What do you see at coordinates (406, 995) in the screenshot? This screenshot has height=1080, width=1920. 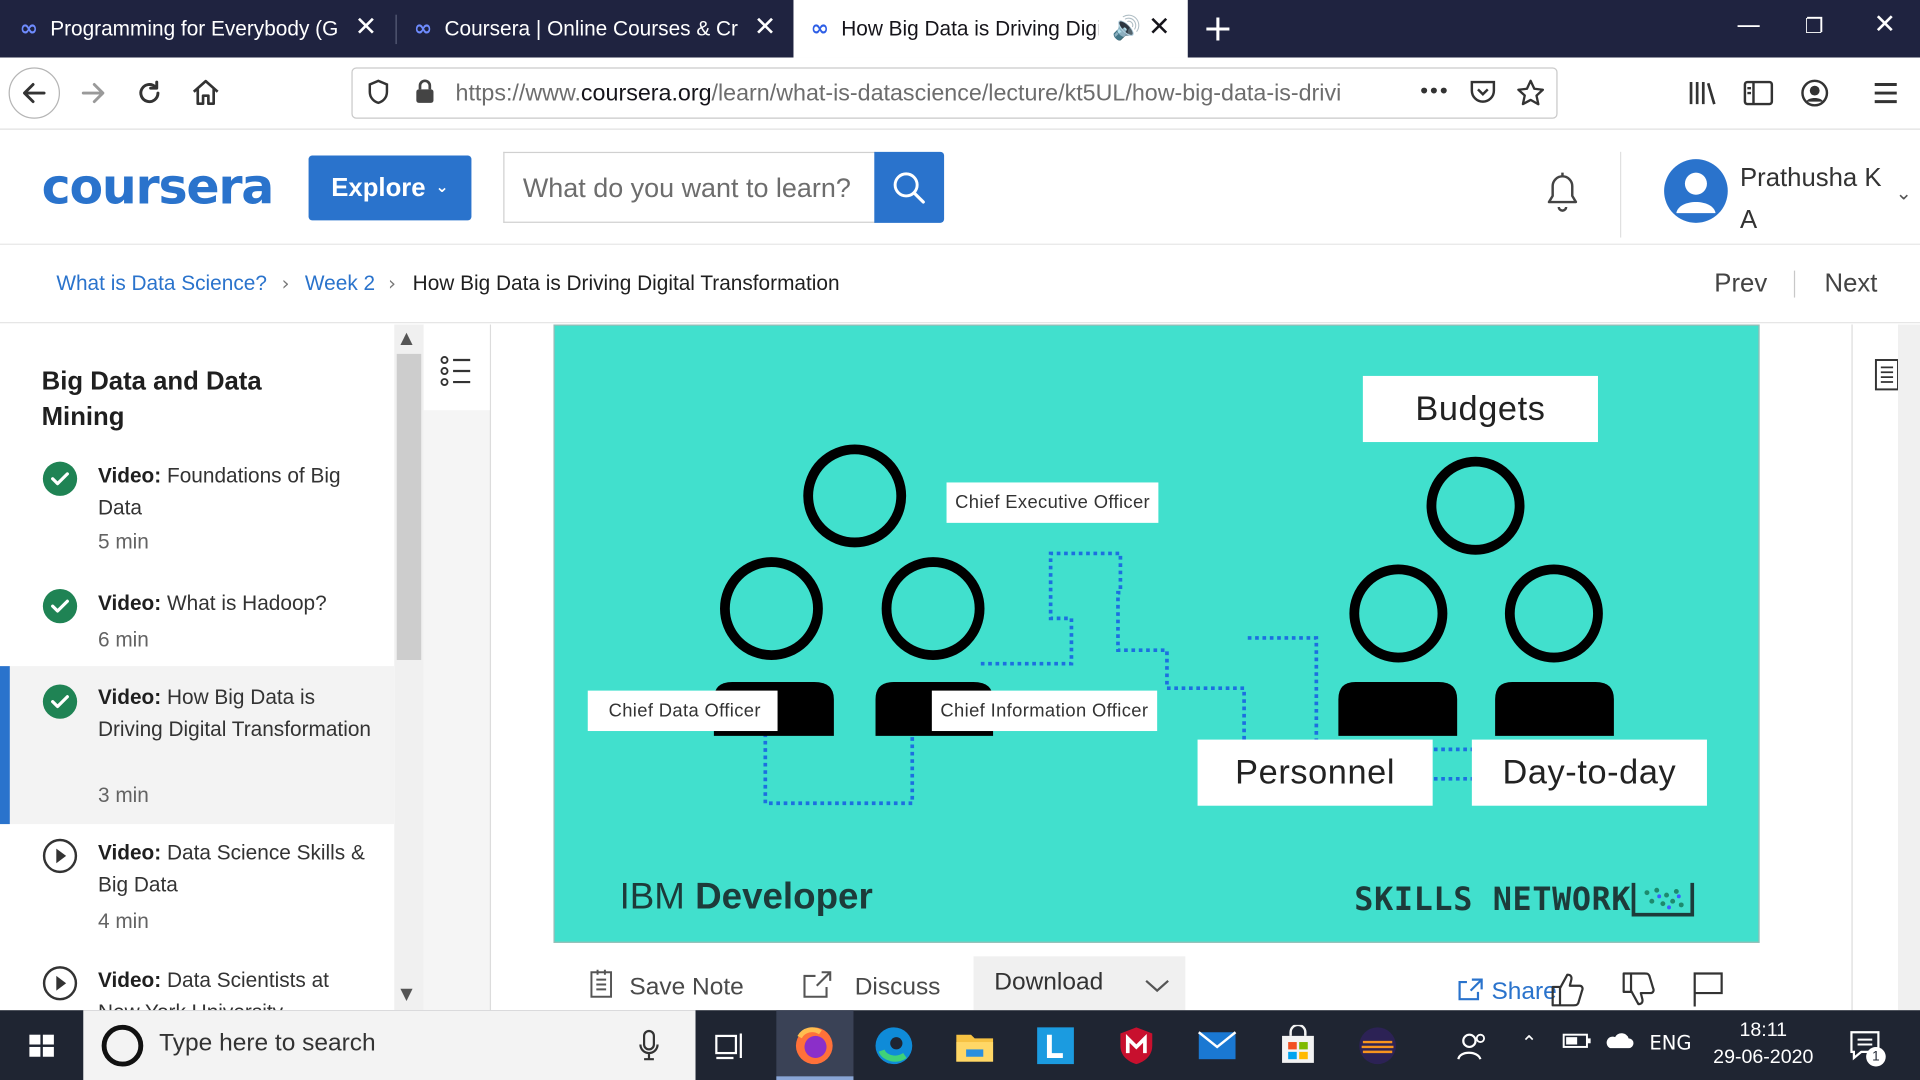 I see `scroll-down-icon: ▼` at bounding box center [406, 995].